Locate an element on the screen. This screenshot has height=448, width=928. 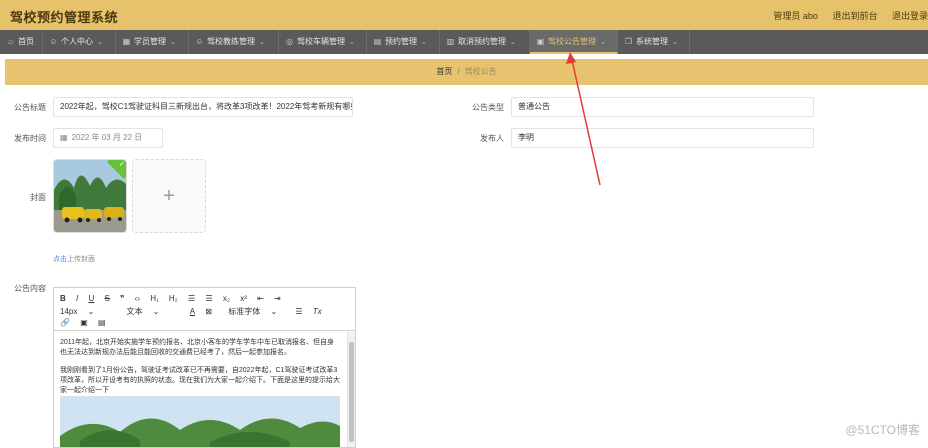
notice-icon: ▣ is located at coordinates (540, 41).